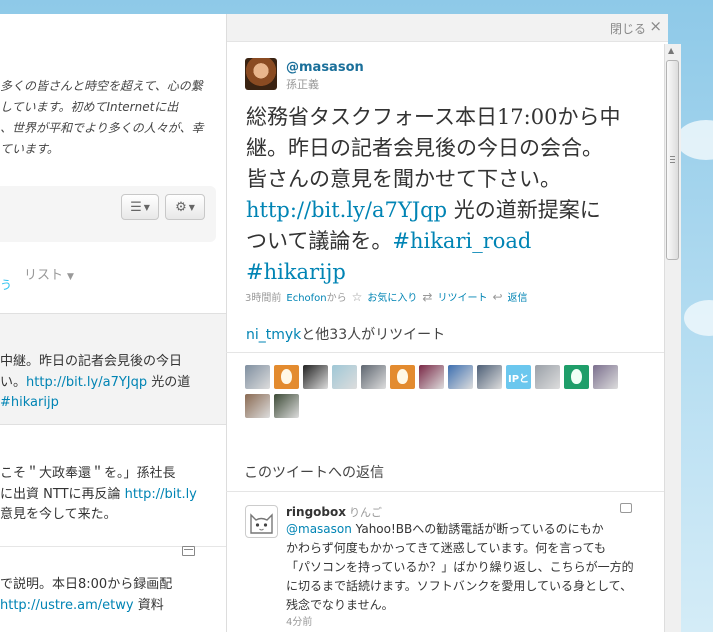 This screenshot has height=632, width=713. What do you see at coordinates (460, 567) in the screenshot?
I see `reply-line: 「パソコンを持っているか？」ばかり繰り返し、こちらが一方的` at bounding box center [460, 567].